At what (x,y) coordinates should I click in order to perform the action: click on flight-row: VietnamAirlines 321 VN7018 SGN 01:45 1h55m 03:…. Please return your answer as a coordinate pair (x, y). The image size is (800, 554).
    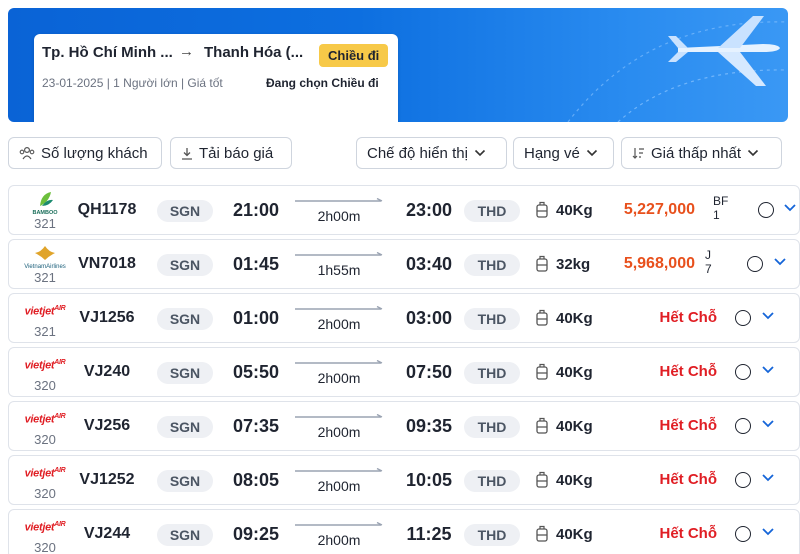
    Looking at the image, I should click on (404, 264).